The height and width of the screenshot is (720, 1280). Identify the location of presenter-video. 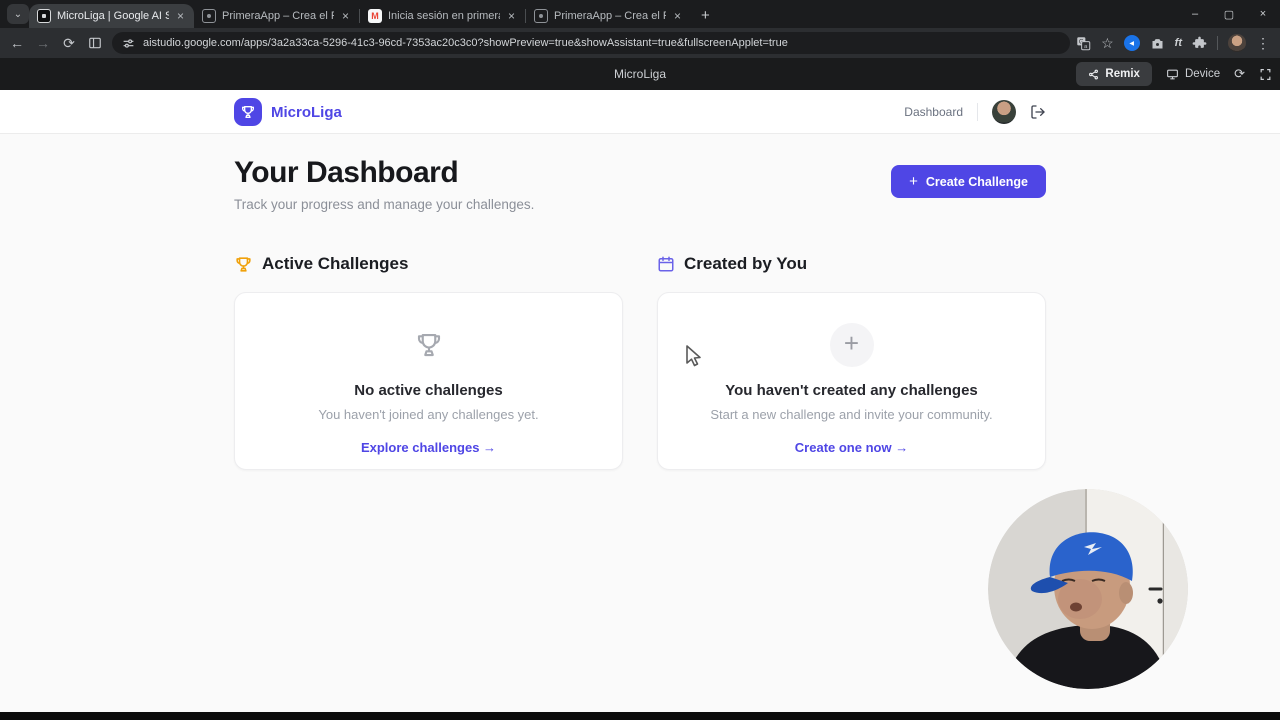
(1088, 589).